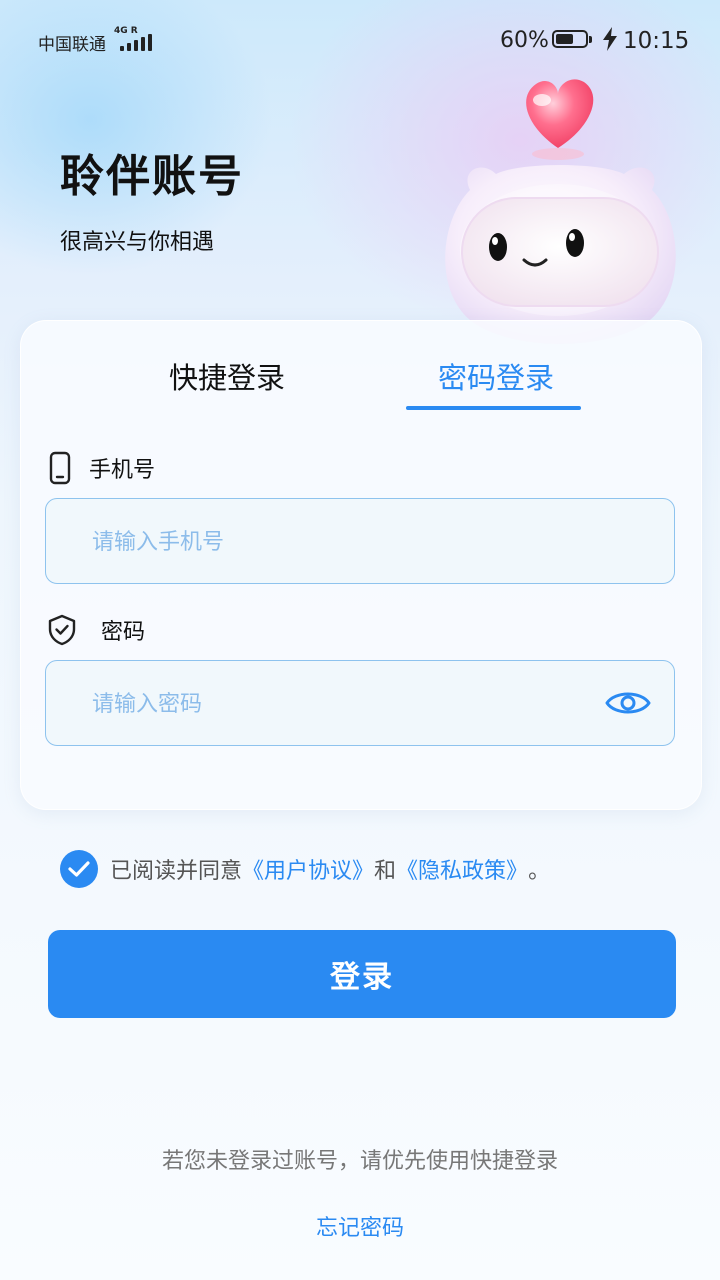 The height and width of the screenshot is (1280, 720). Describe the element at coordinates (539, 871) in the screenshot. I see `agreement-suffix: 。` at that location.